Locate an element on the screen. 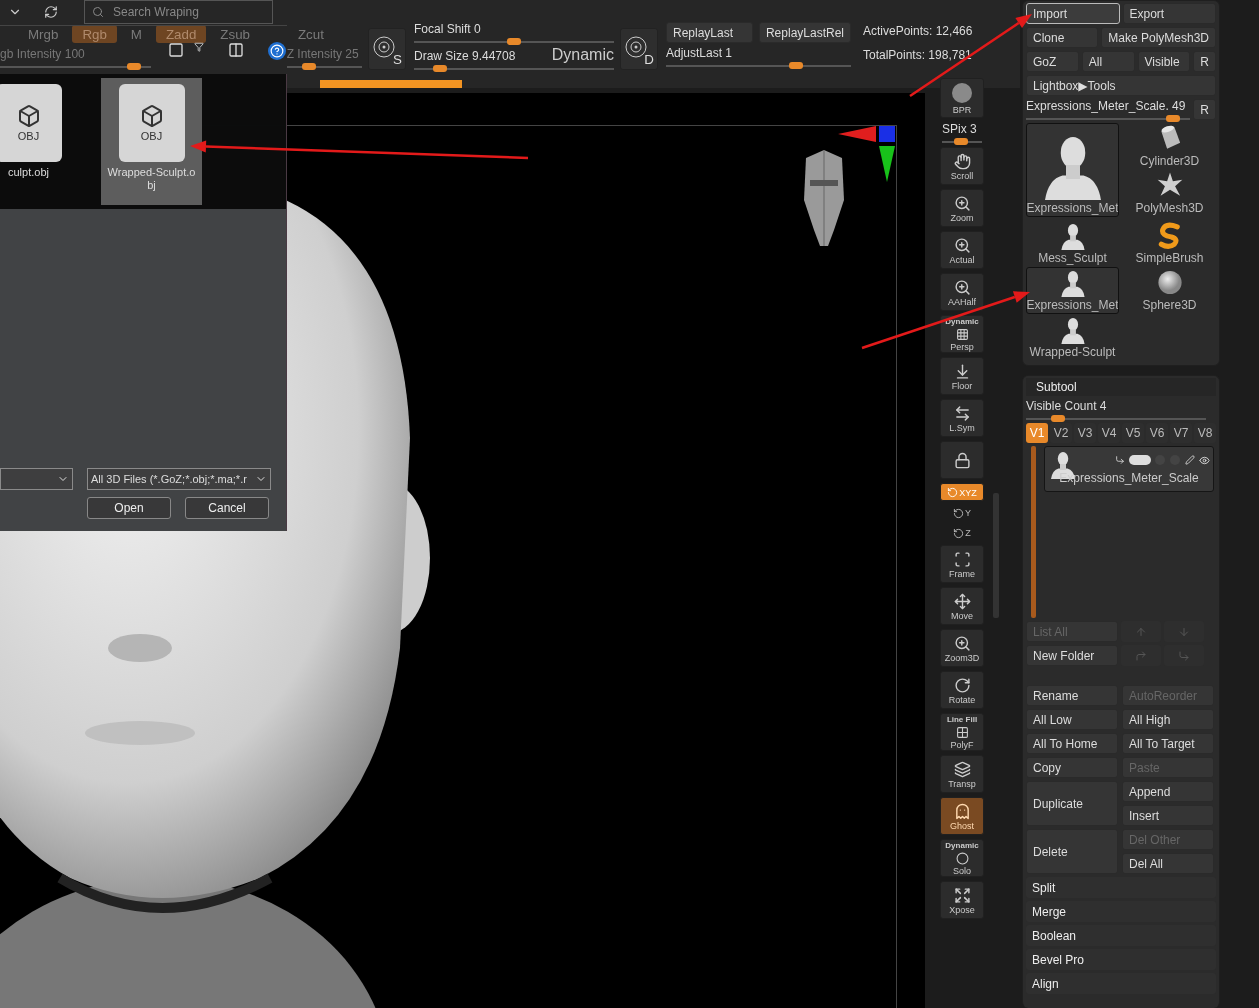 Image resolution: width=1259 pixels, height=1008 pixels. section-header: Align is located at coordinates (1121, 983).